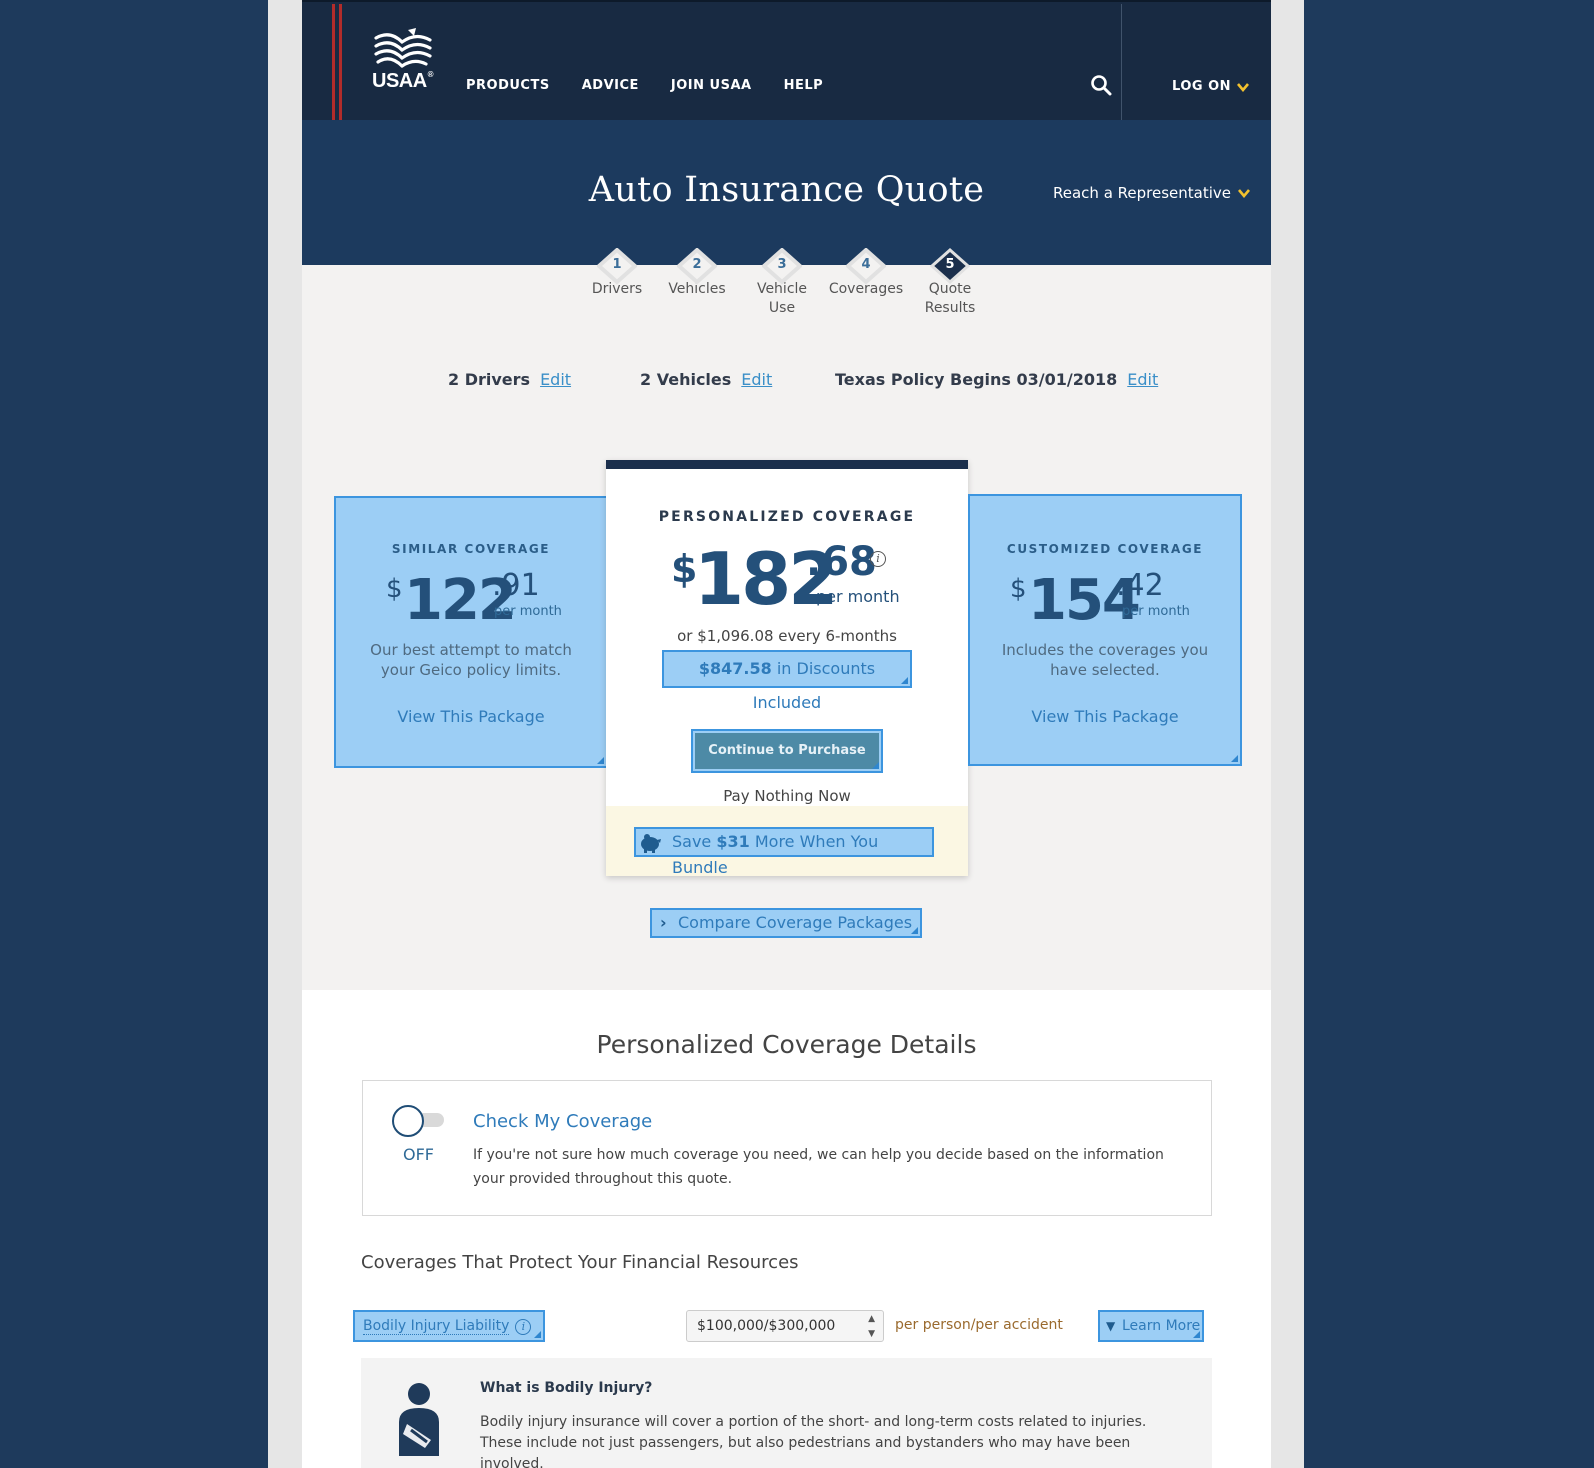 Image resolution: width=1594 pixels, height=1468 pixels. Describe the element at coordinates (706, 379) in the screenshot. I see `vehicles-summary: 2 Vehicles Edit` at that location.